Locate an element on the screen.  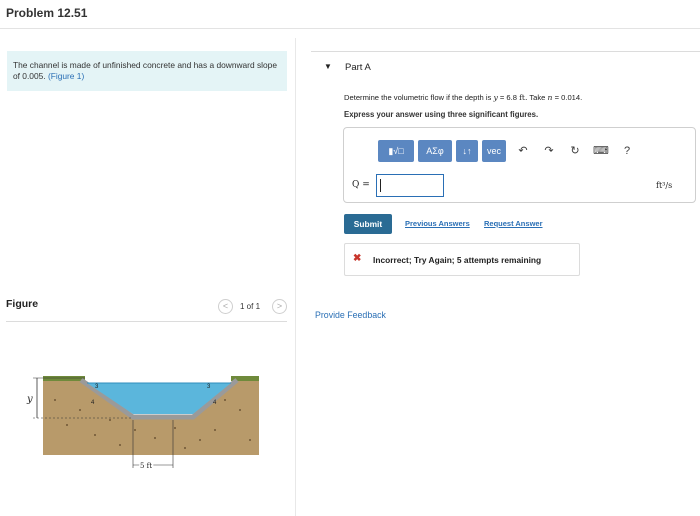
problem-title: Problem 12.51 is located at coordinates (47, 13).